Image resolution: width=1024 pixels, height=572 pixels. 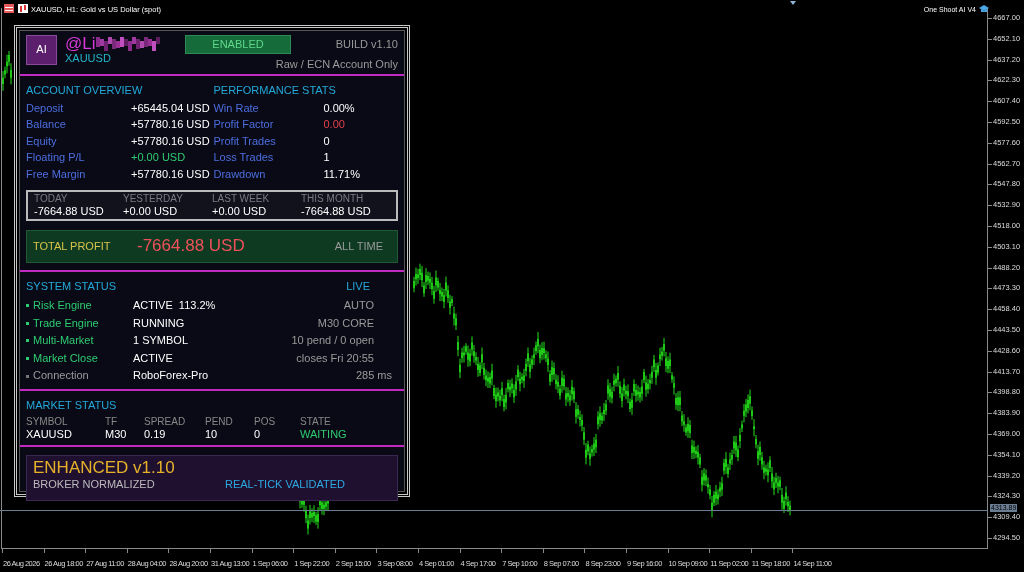 What do you see at coordinates (159, 323) in the screenshot?
I see `status-value: RUNNING` at bounding box center [159, 323].